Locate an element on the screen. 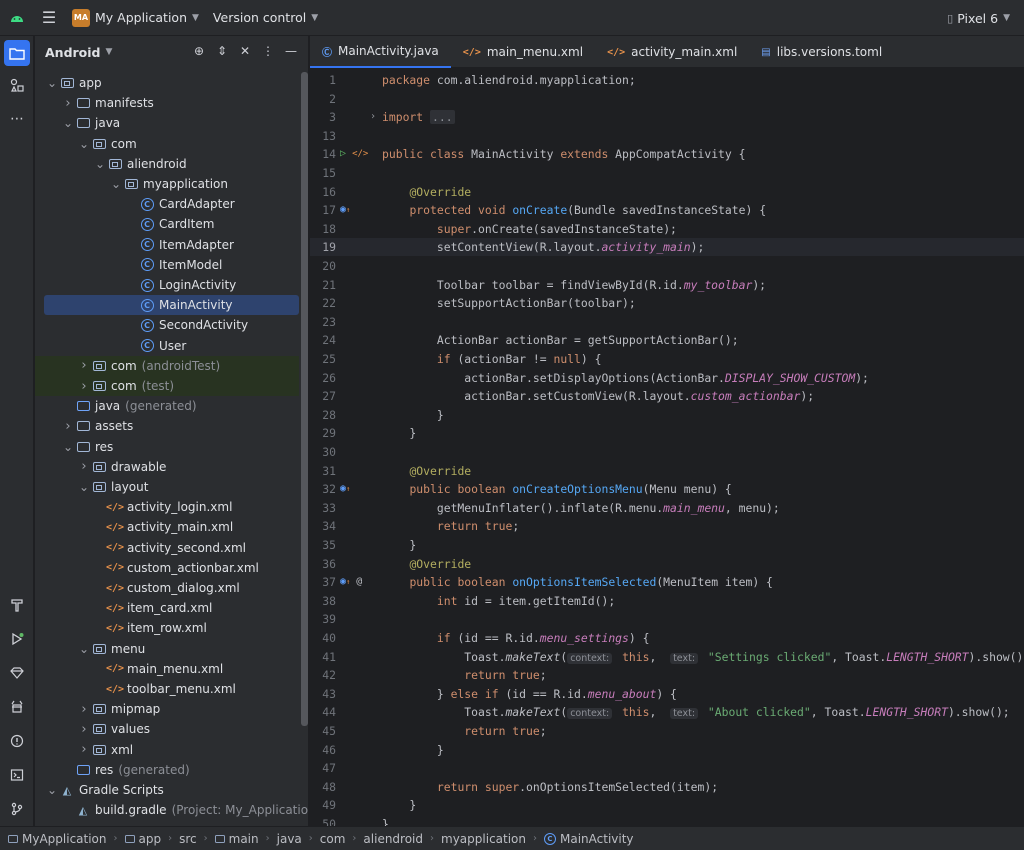 The width and height of the screenshot is (1024, 850). project-panel-scrollbar is located at coordinates (304, 399).